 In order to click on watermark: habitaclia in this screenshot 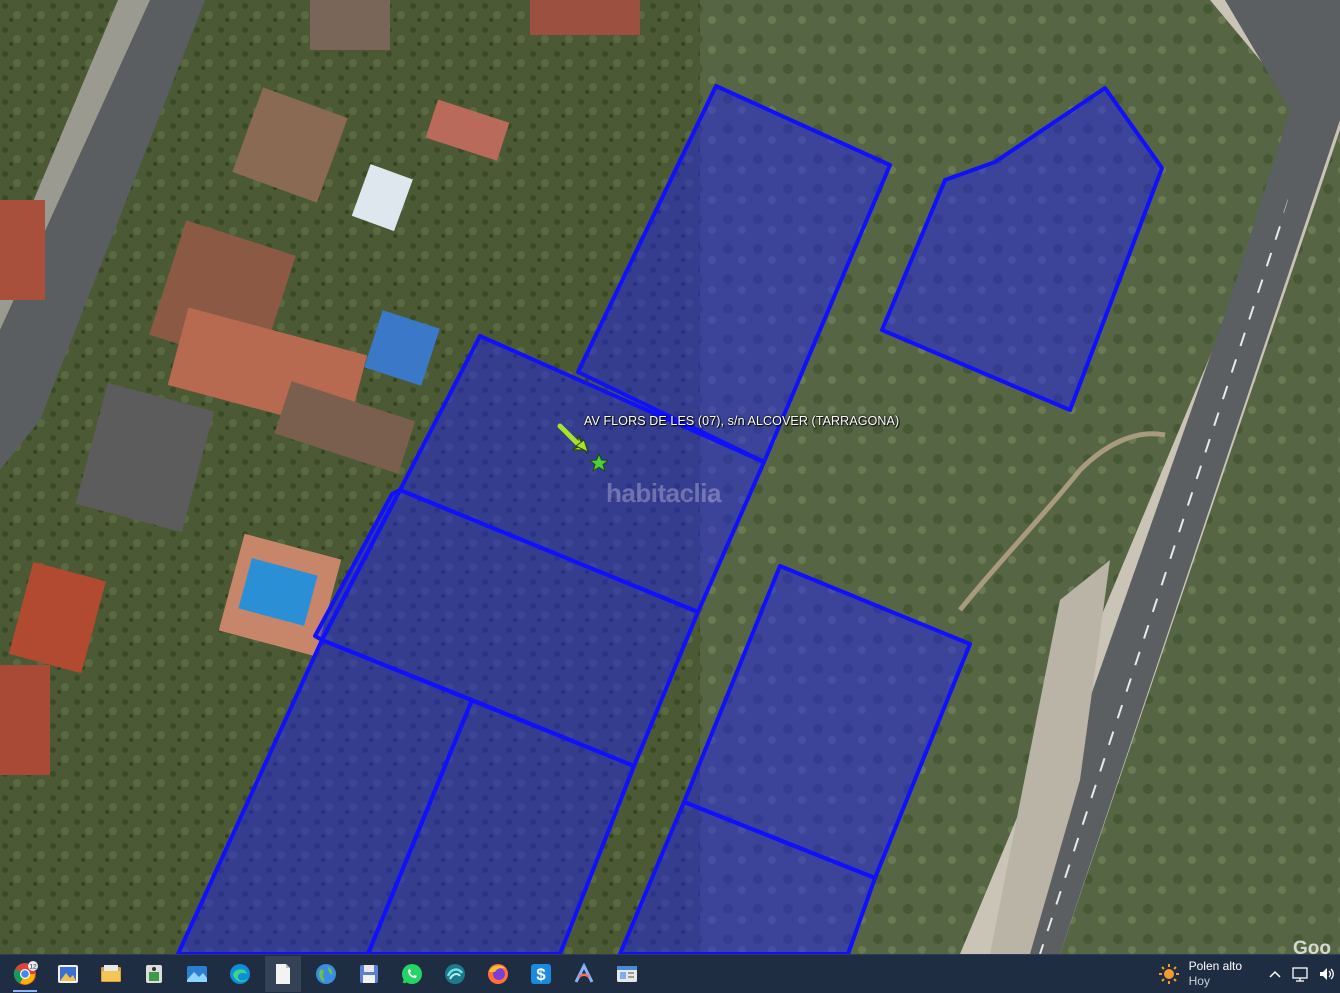, I will do `click(663, 493)`.